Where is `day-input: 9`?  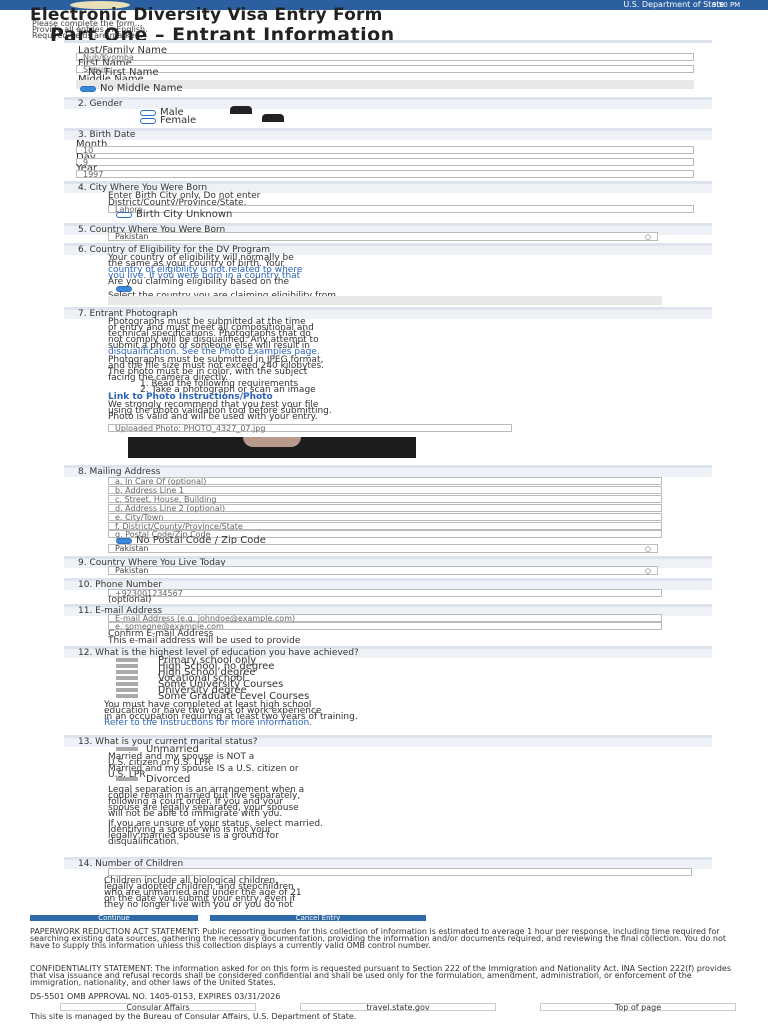
day-input: 9 is located at coordinates (385, 162).